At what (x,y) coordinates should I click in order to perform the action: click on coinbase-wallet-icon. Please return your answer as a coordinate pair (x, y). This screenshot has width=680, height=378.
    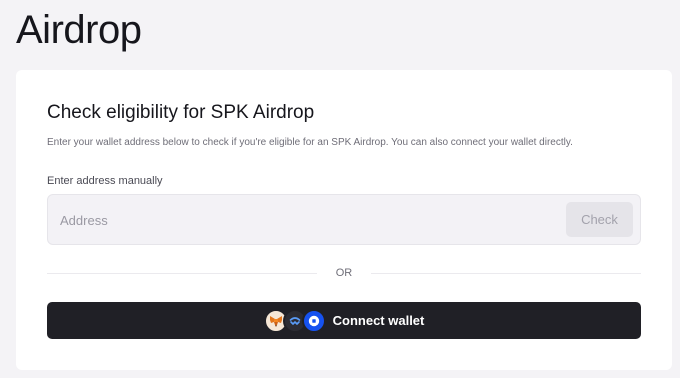
    Looking at the image, I should click on (313, 320).